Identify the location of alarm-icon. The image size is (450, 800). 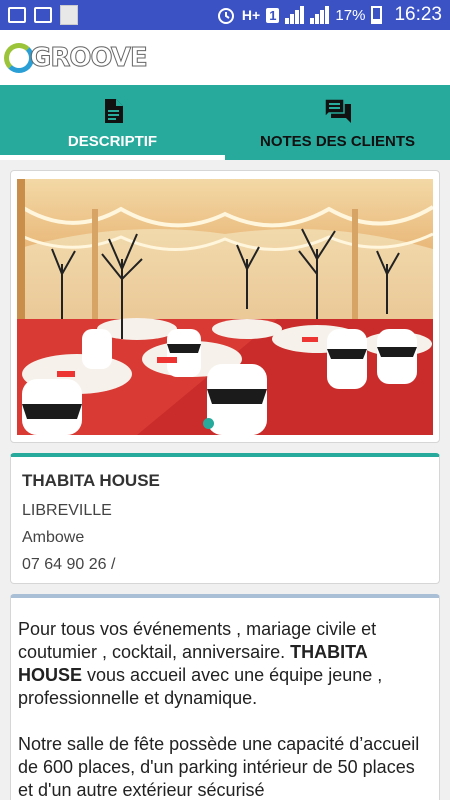
(225, 16).